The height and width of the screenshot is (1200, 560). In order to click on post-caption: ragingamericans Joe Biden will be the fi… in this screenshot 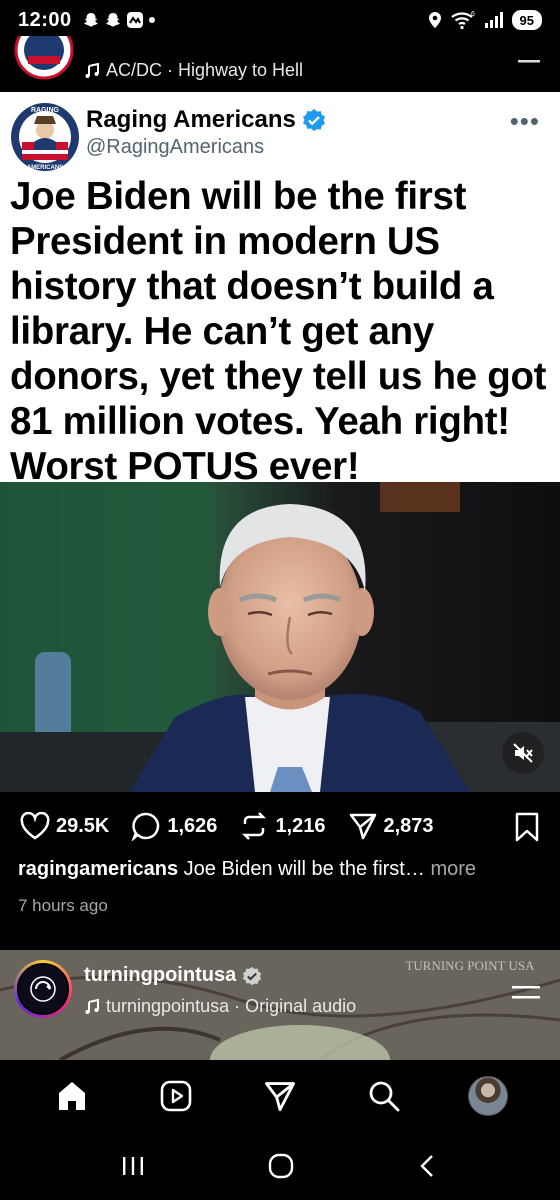, I will do `click(283, 869)`.